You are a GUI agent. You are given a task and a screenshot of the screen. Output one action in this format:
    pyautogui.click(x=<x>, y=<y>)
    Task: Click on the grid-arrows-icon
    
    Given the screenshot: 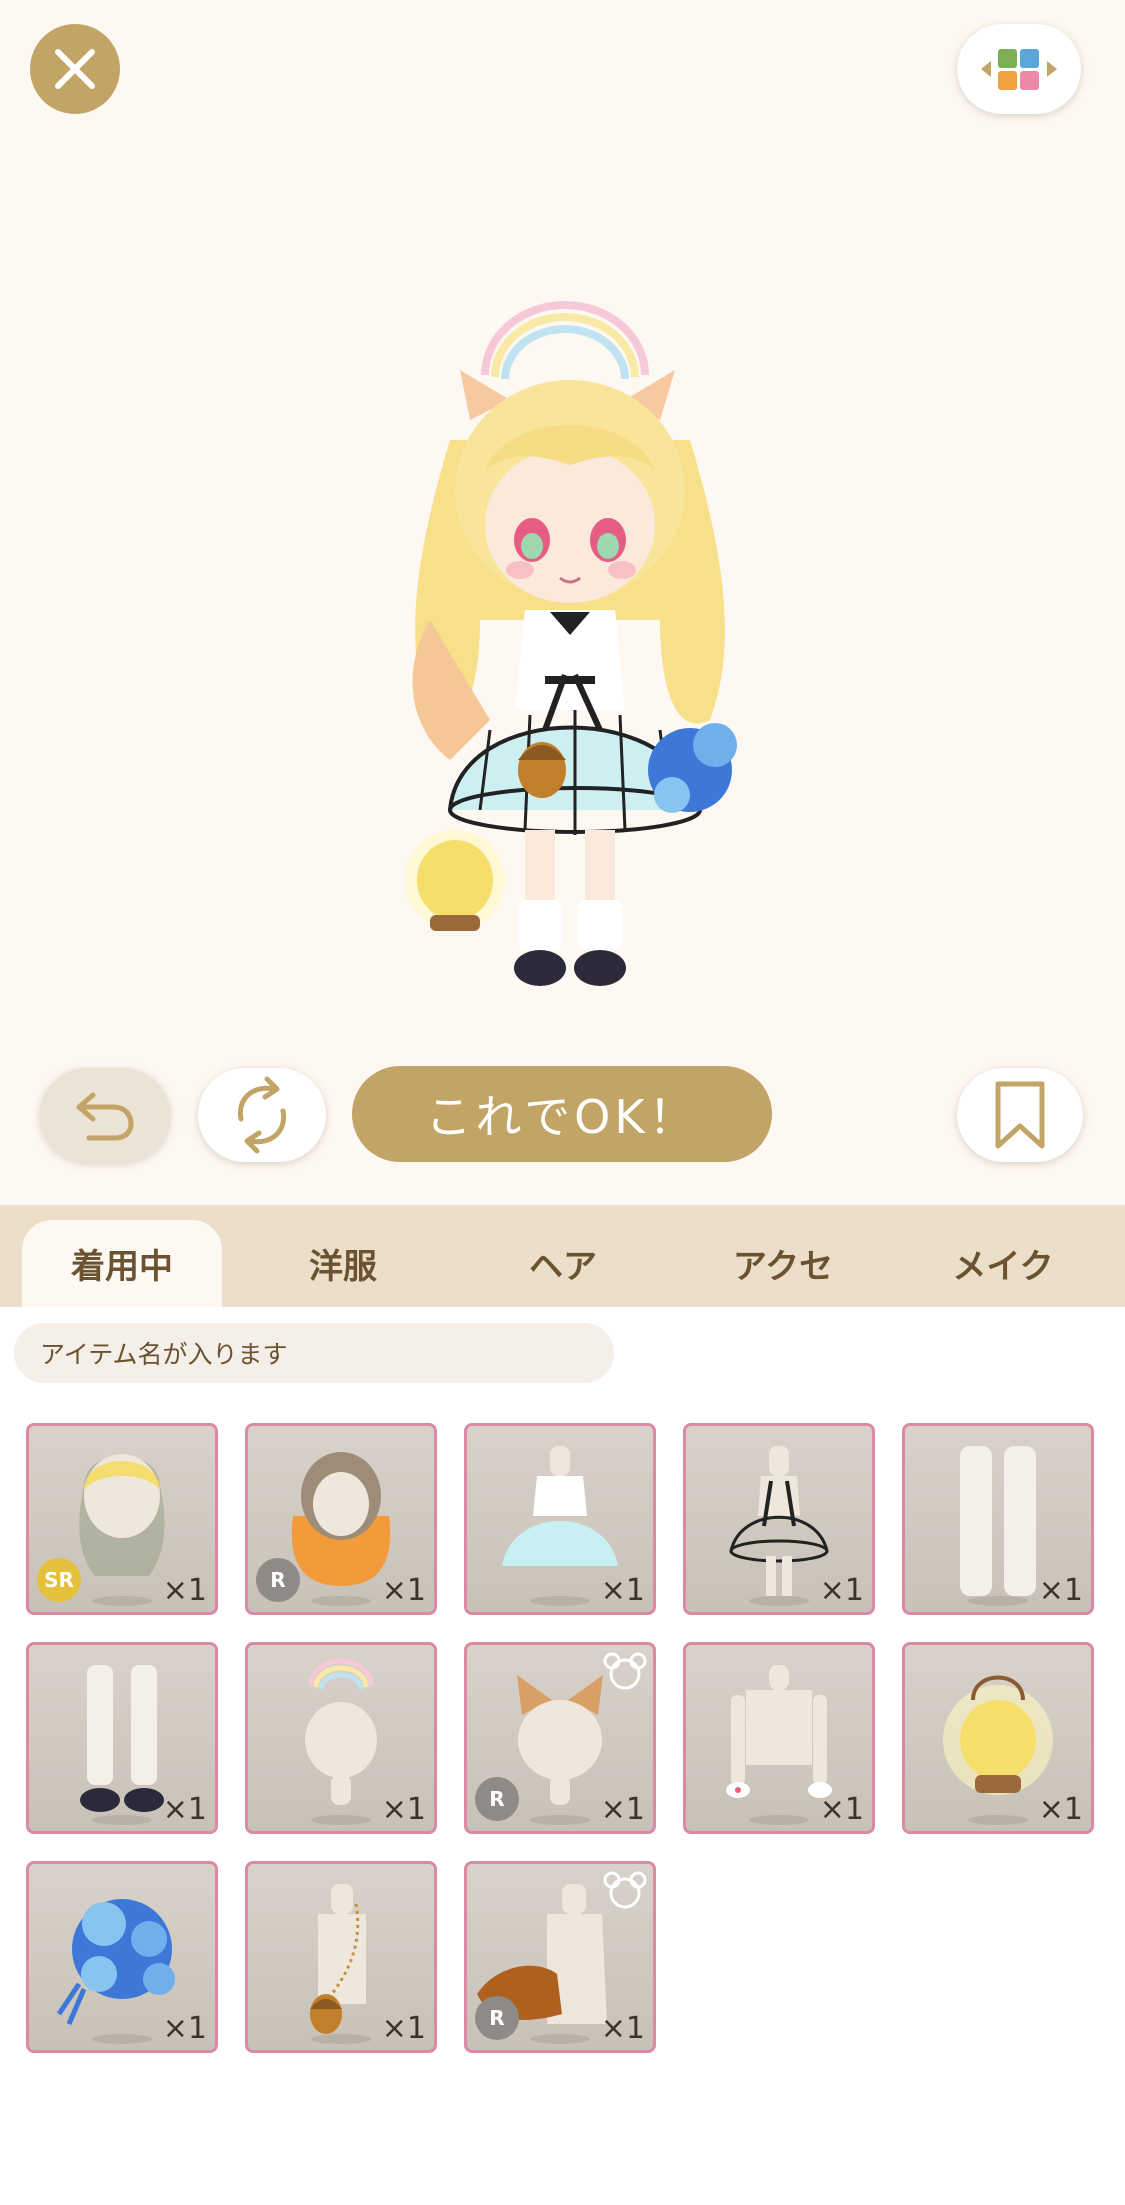 What is the action you would take?
    pyautogui.click(x=1019, y=69)
    